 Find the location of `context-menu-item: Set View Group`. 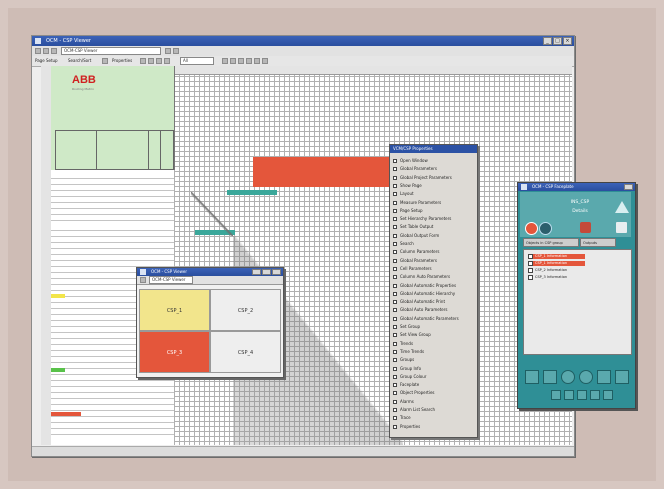

context-menu-item: Set View Group is located at coordinates (433, 335).